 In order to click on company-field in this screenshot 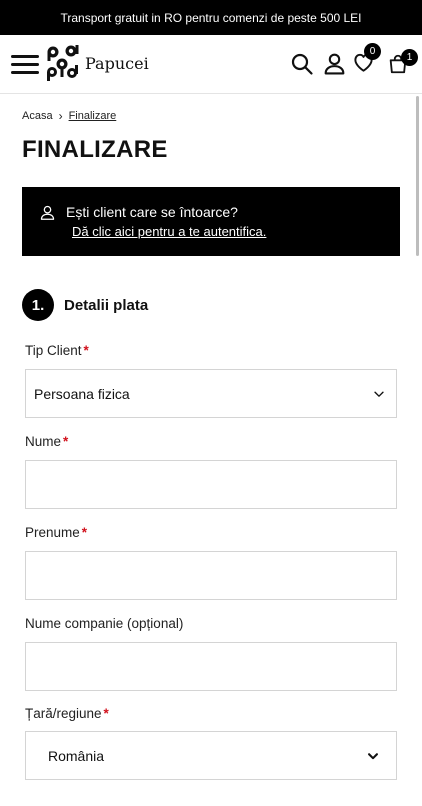, I will do `click(211, 666)`.